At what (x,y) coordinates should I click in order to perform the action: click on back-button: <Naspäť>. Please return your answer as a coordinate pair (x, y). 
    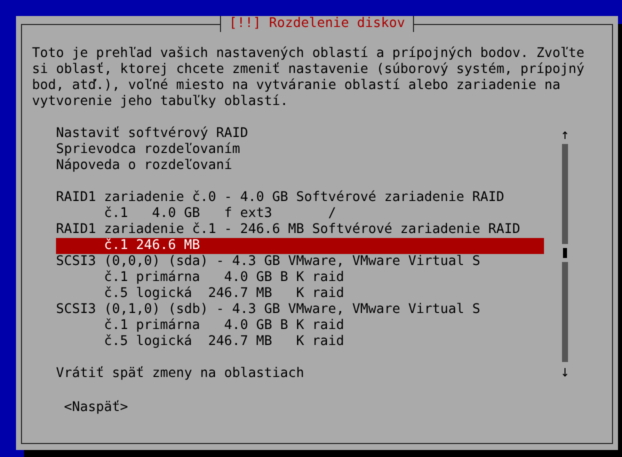
    Looking at the image, I should click on (96, 408).